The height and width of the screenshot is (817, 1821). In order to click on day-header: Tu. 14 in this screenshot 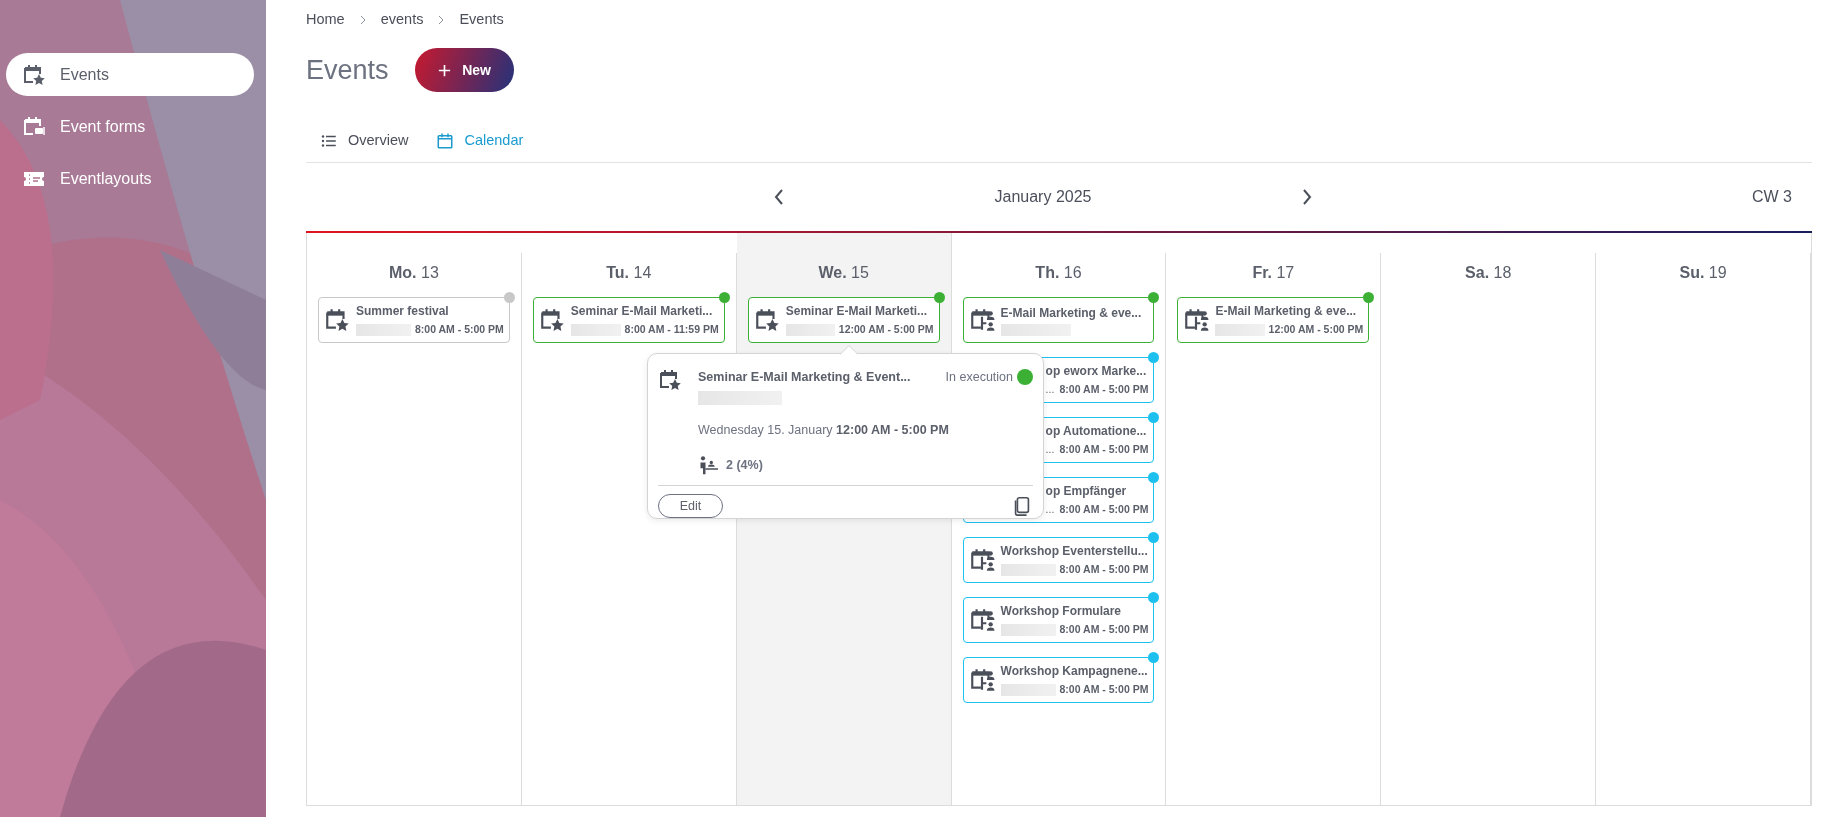, I will do `click(629, 272)`.